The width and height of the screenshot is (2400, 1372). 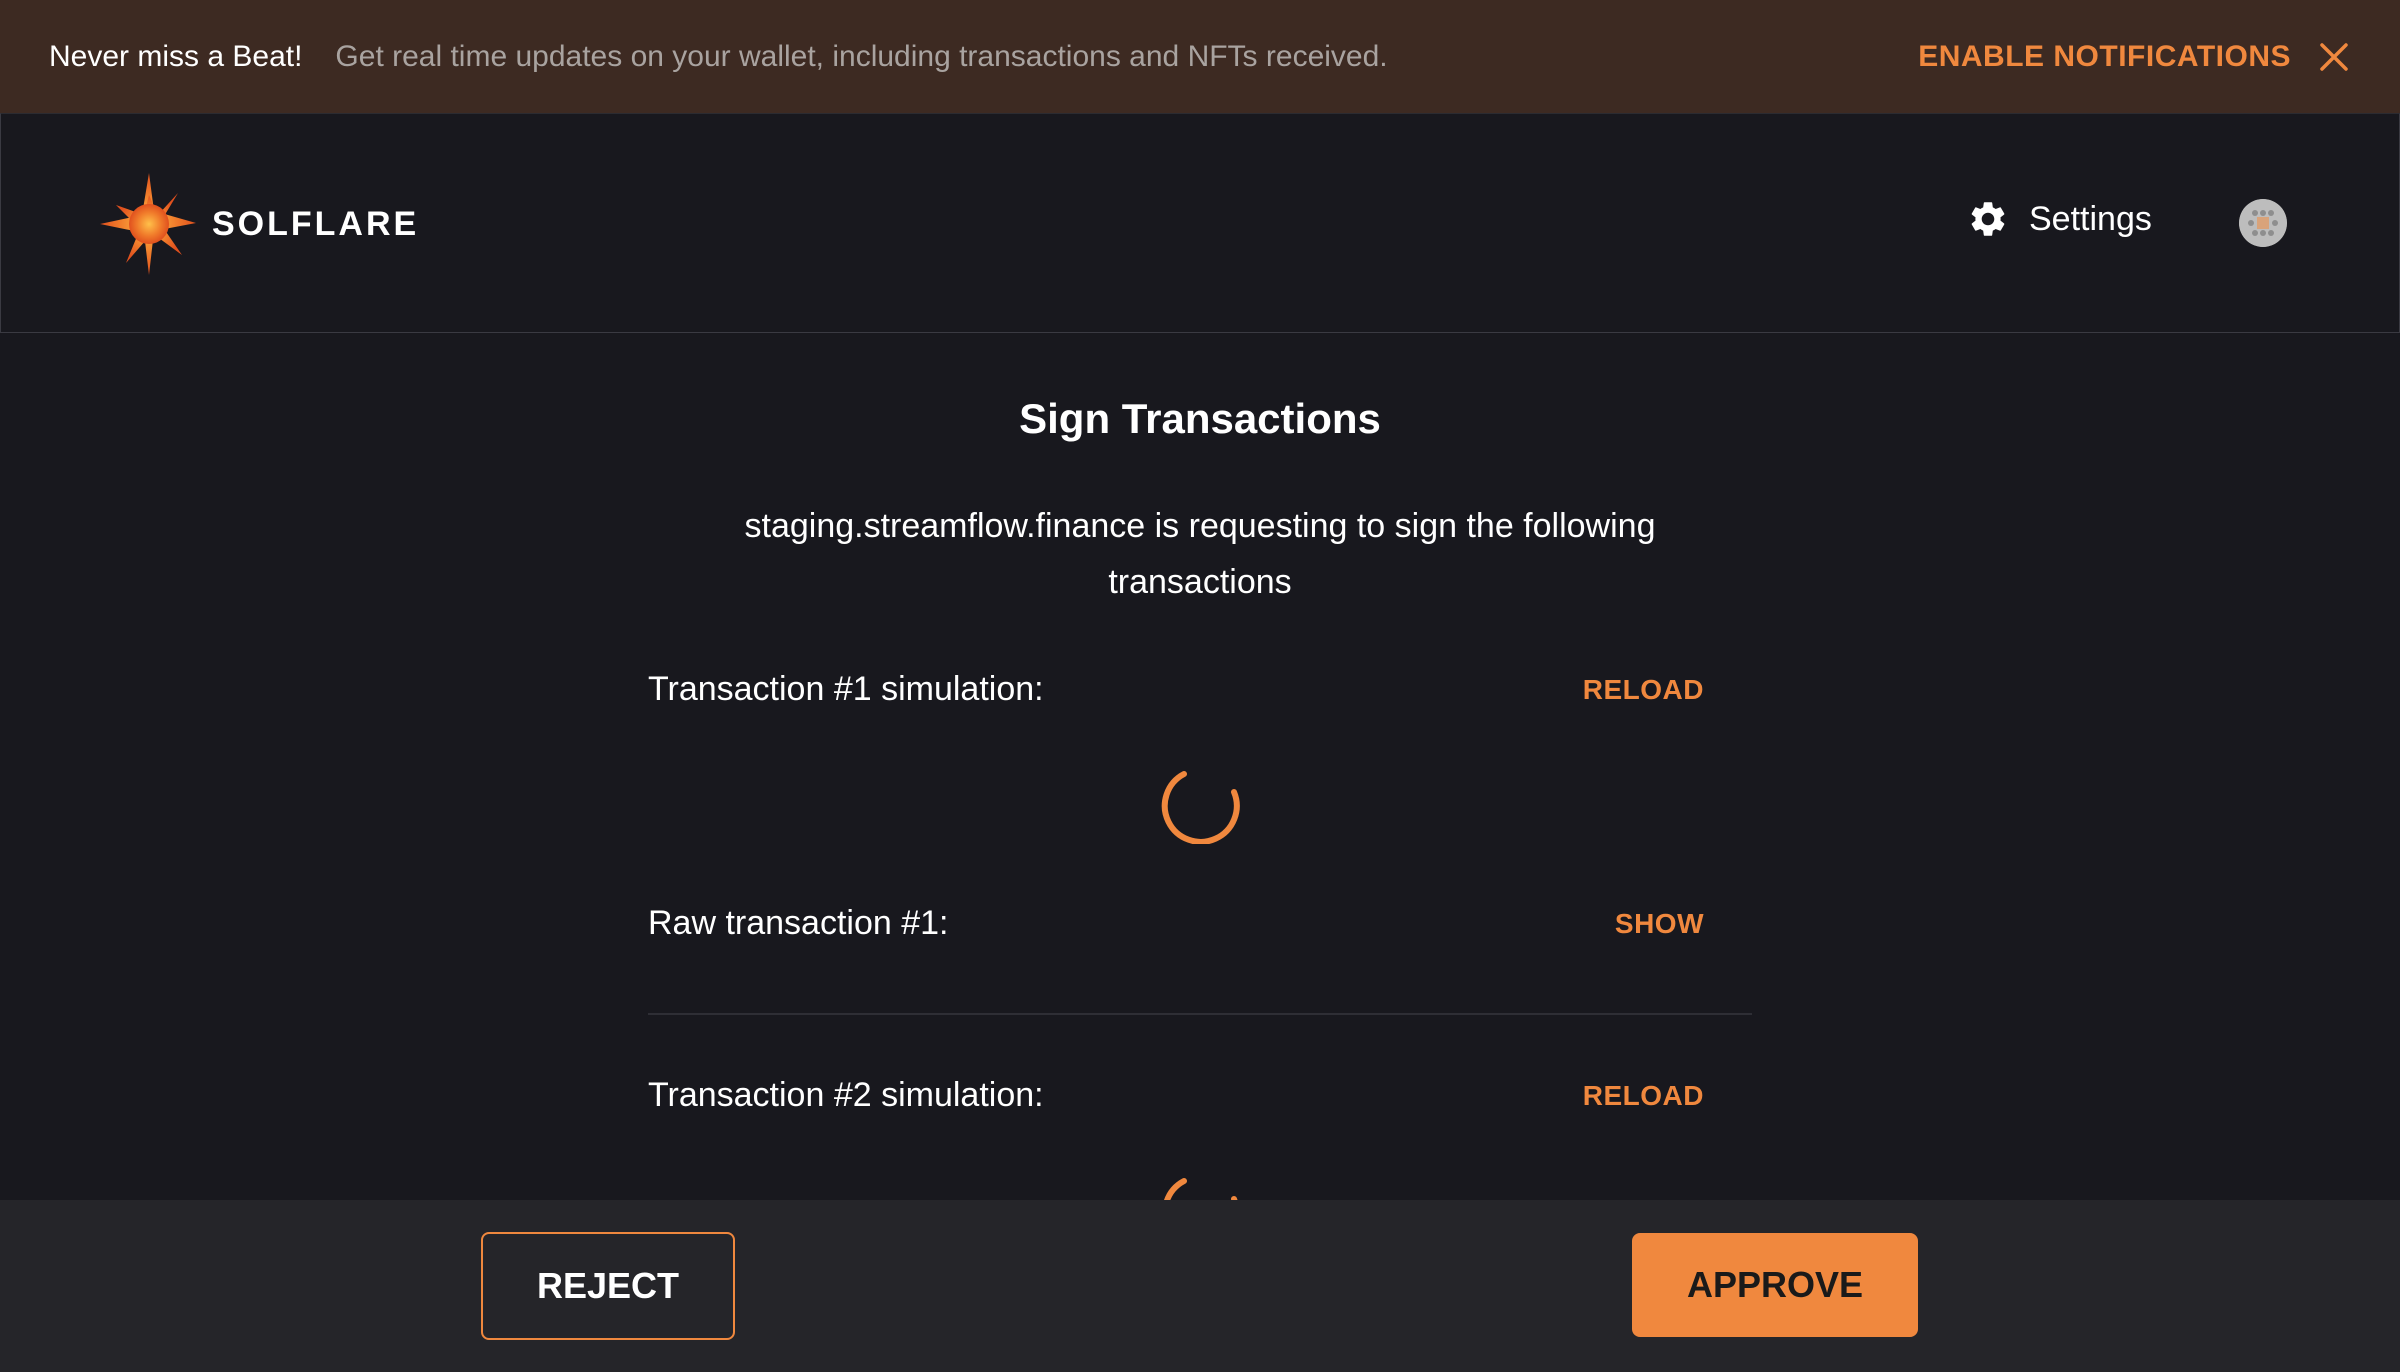 What do you see at coordinates (1176, 1095) in the screenshot?
I see `transaction-2-simulation-row: Transaction #2 simulation: RELOAD` at bounding box center [1176, 1095].